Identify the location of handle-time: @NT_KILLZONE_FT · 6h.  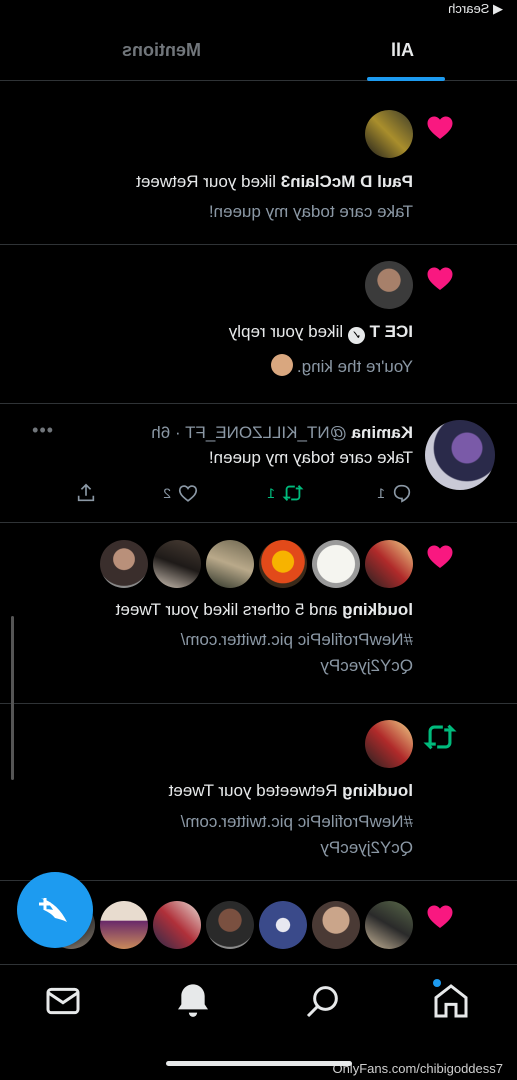
(249, 432).